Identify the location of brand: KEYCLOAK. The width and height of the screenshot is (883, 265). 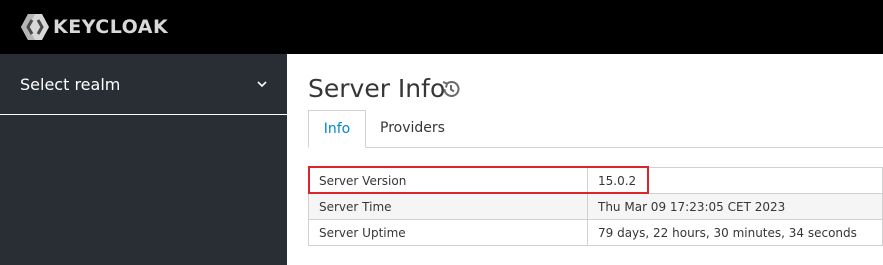
(94, 27).